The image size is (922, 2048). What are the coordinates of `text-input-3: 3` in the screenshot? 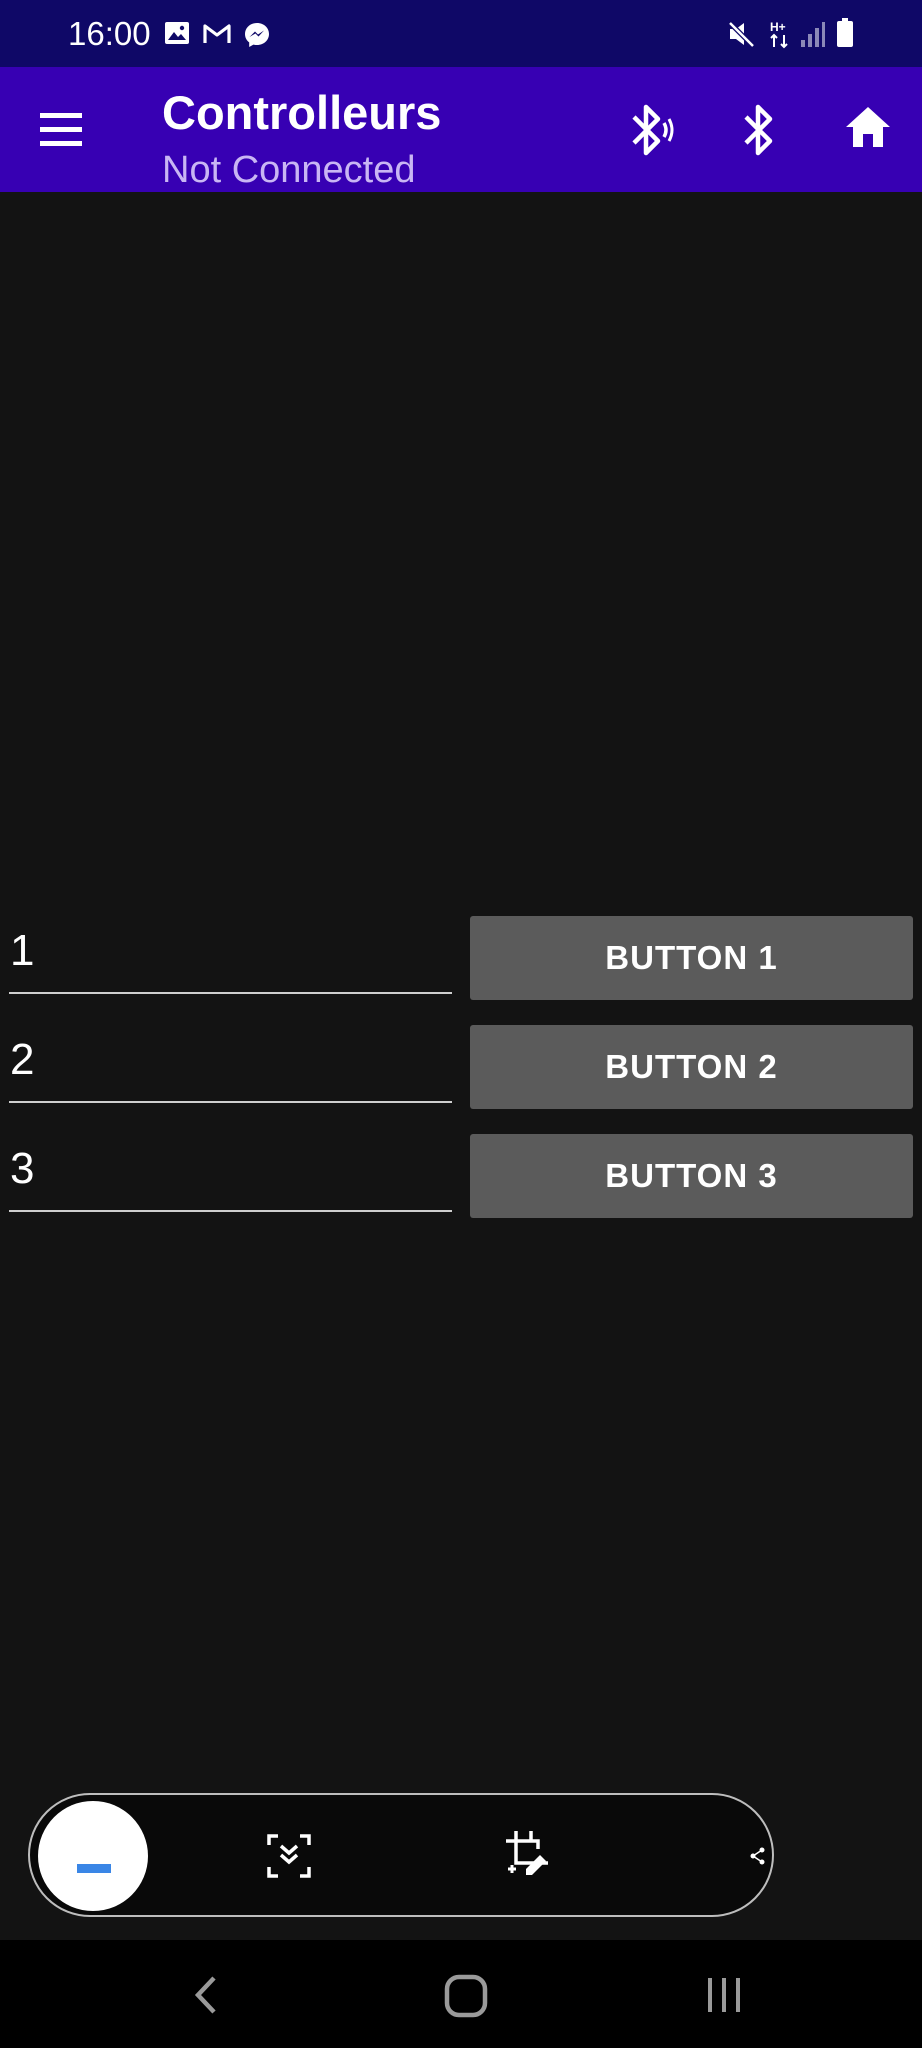 It's located at (230, 1169).